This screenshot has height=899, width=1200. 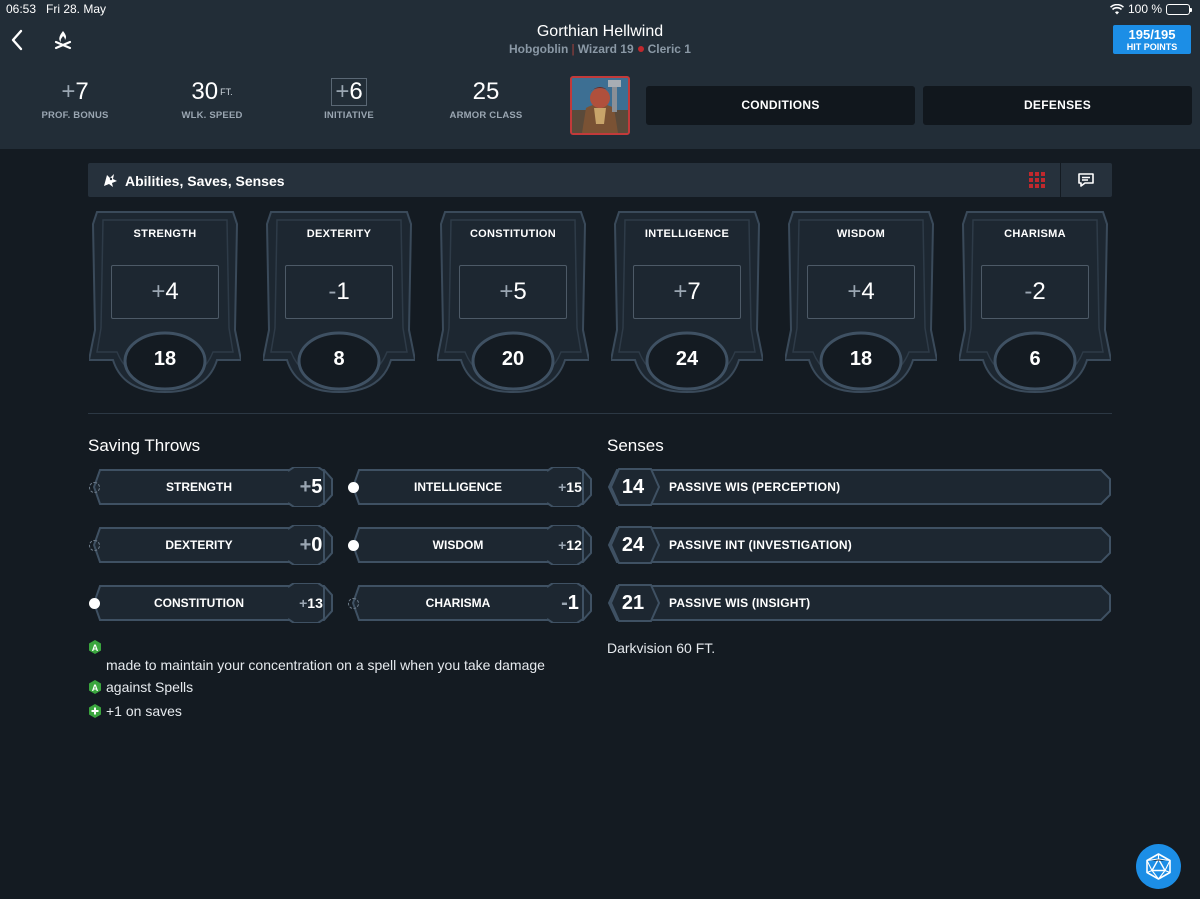 I want to click on ability-name: CONSTITUTION, so click(x=513, y=234).